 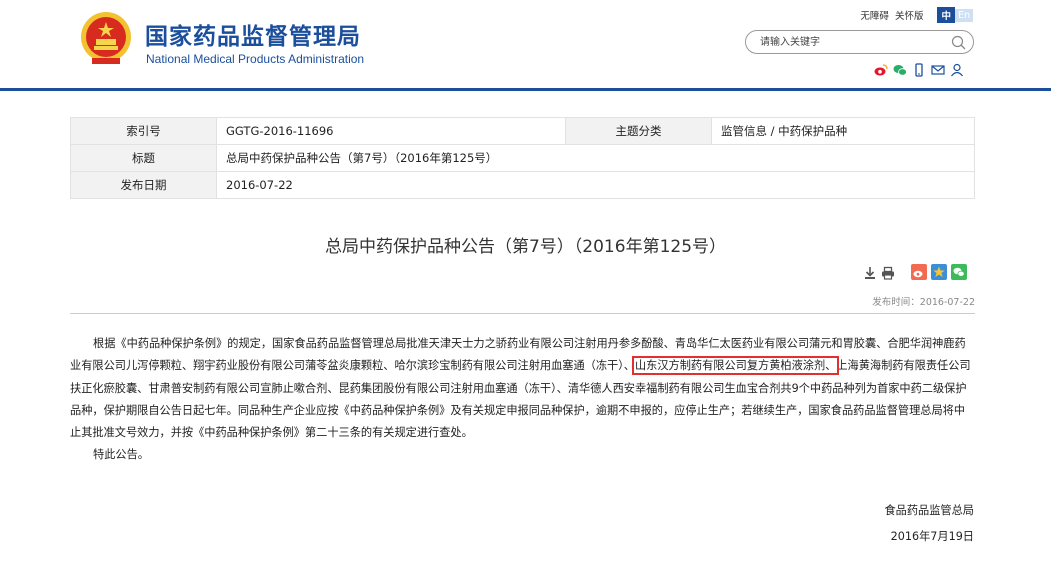 What do you see at coordinates (255, 59) in the screenshot?
I see `site-name-en: National Medical Products Administration` at bounding box center [255, 59].